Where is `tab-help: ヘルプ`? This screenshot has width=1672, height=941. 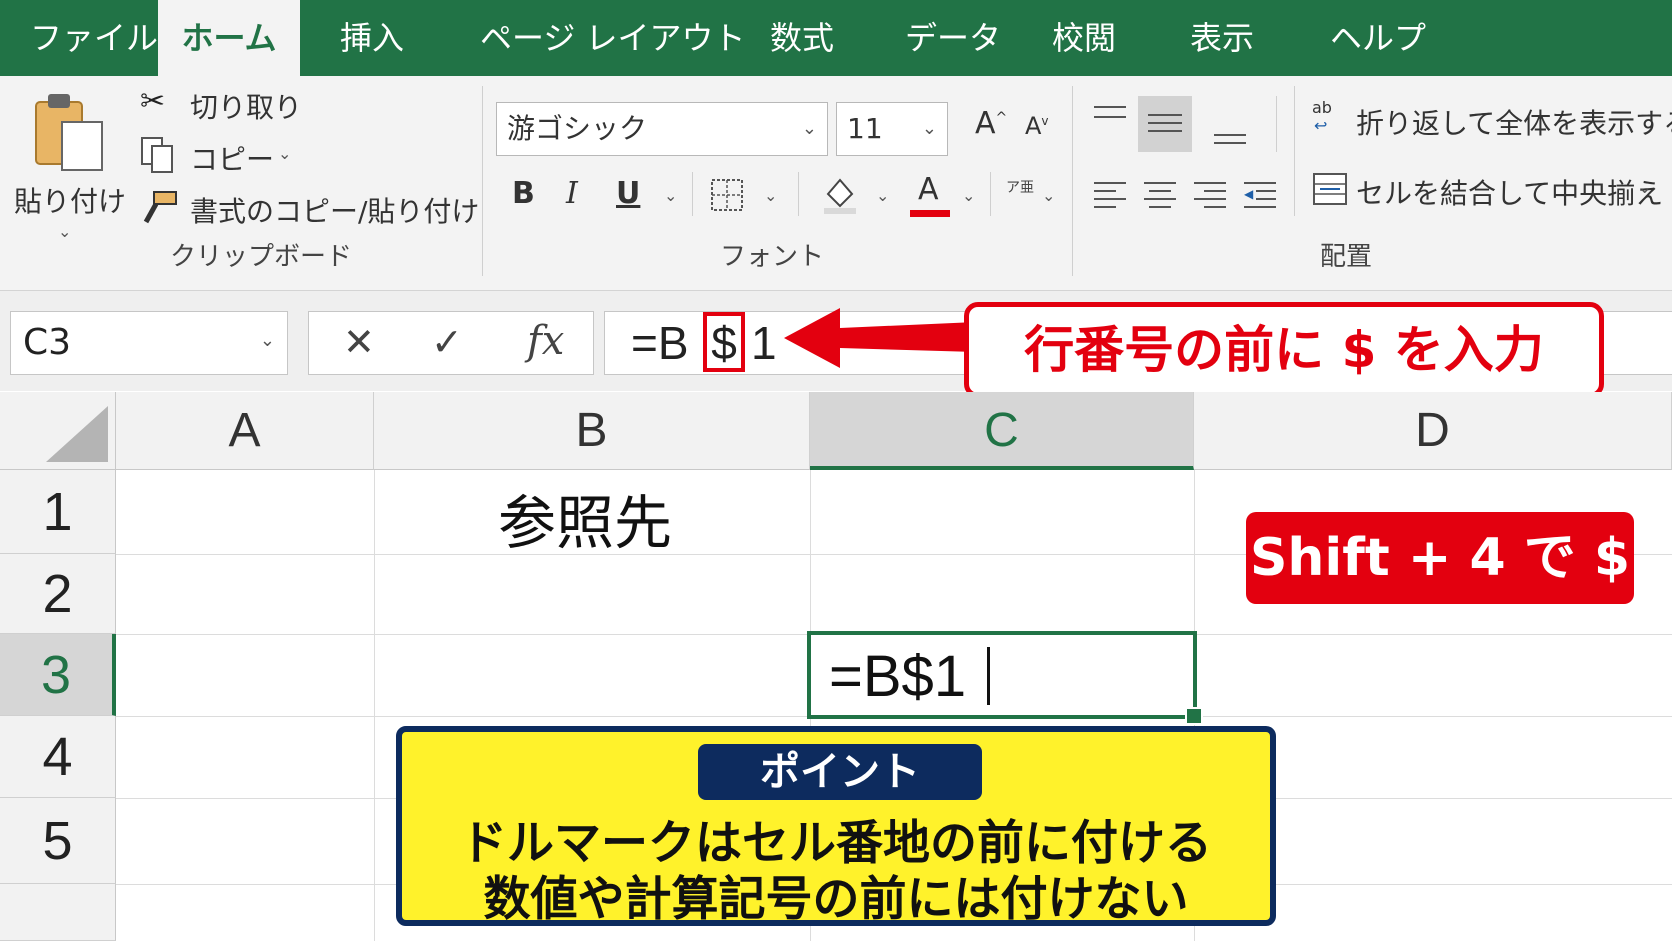
tab-help: ヘルプ is located at coordinates (1378, 38).